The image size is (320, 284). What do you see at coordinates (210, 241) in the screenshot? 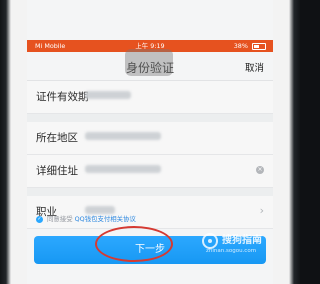
I see `sogou-logo` at bounding box center [210, 241].